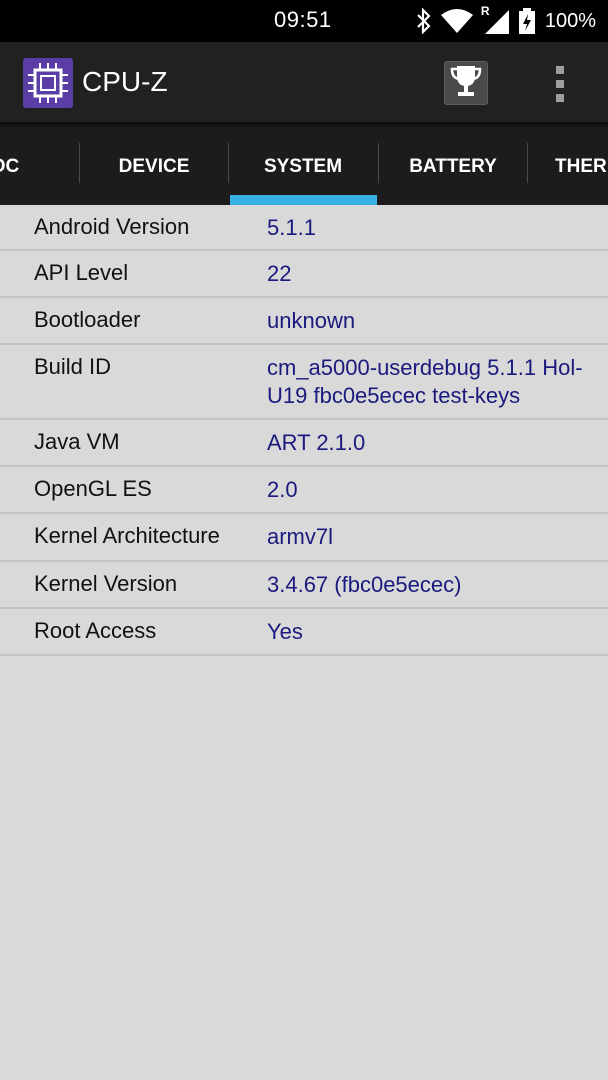 Image resolution: width=608 pixels, height=1080 pixels. I want to click on trophy-icon, so click(466, 83).